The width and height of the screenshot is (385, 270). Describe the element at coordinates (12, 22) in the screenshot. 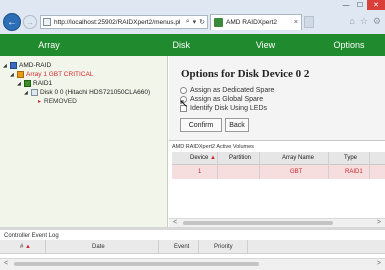

I see `back-button: ←` at that location.